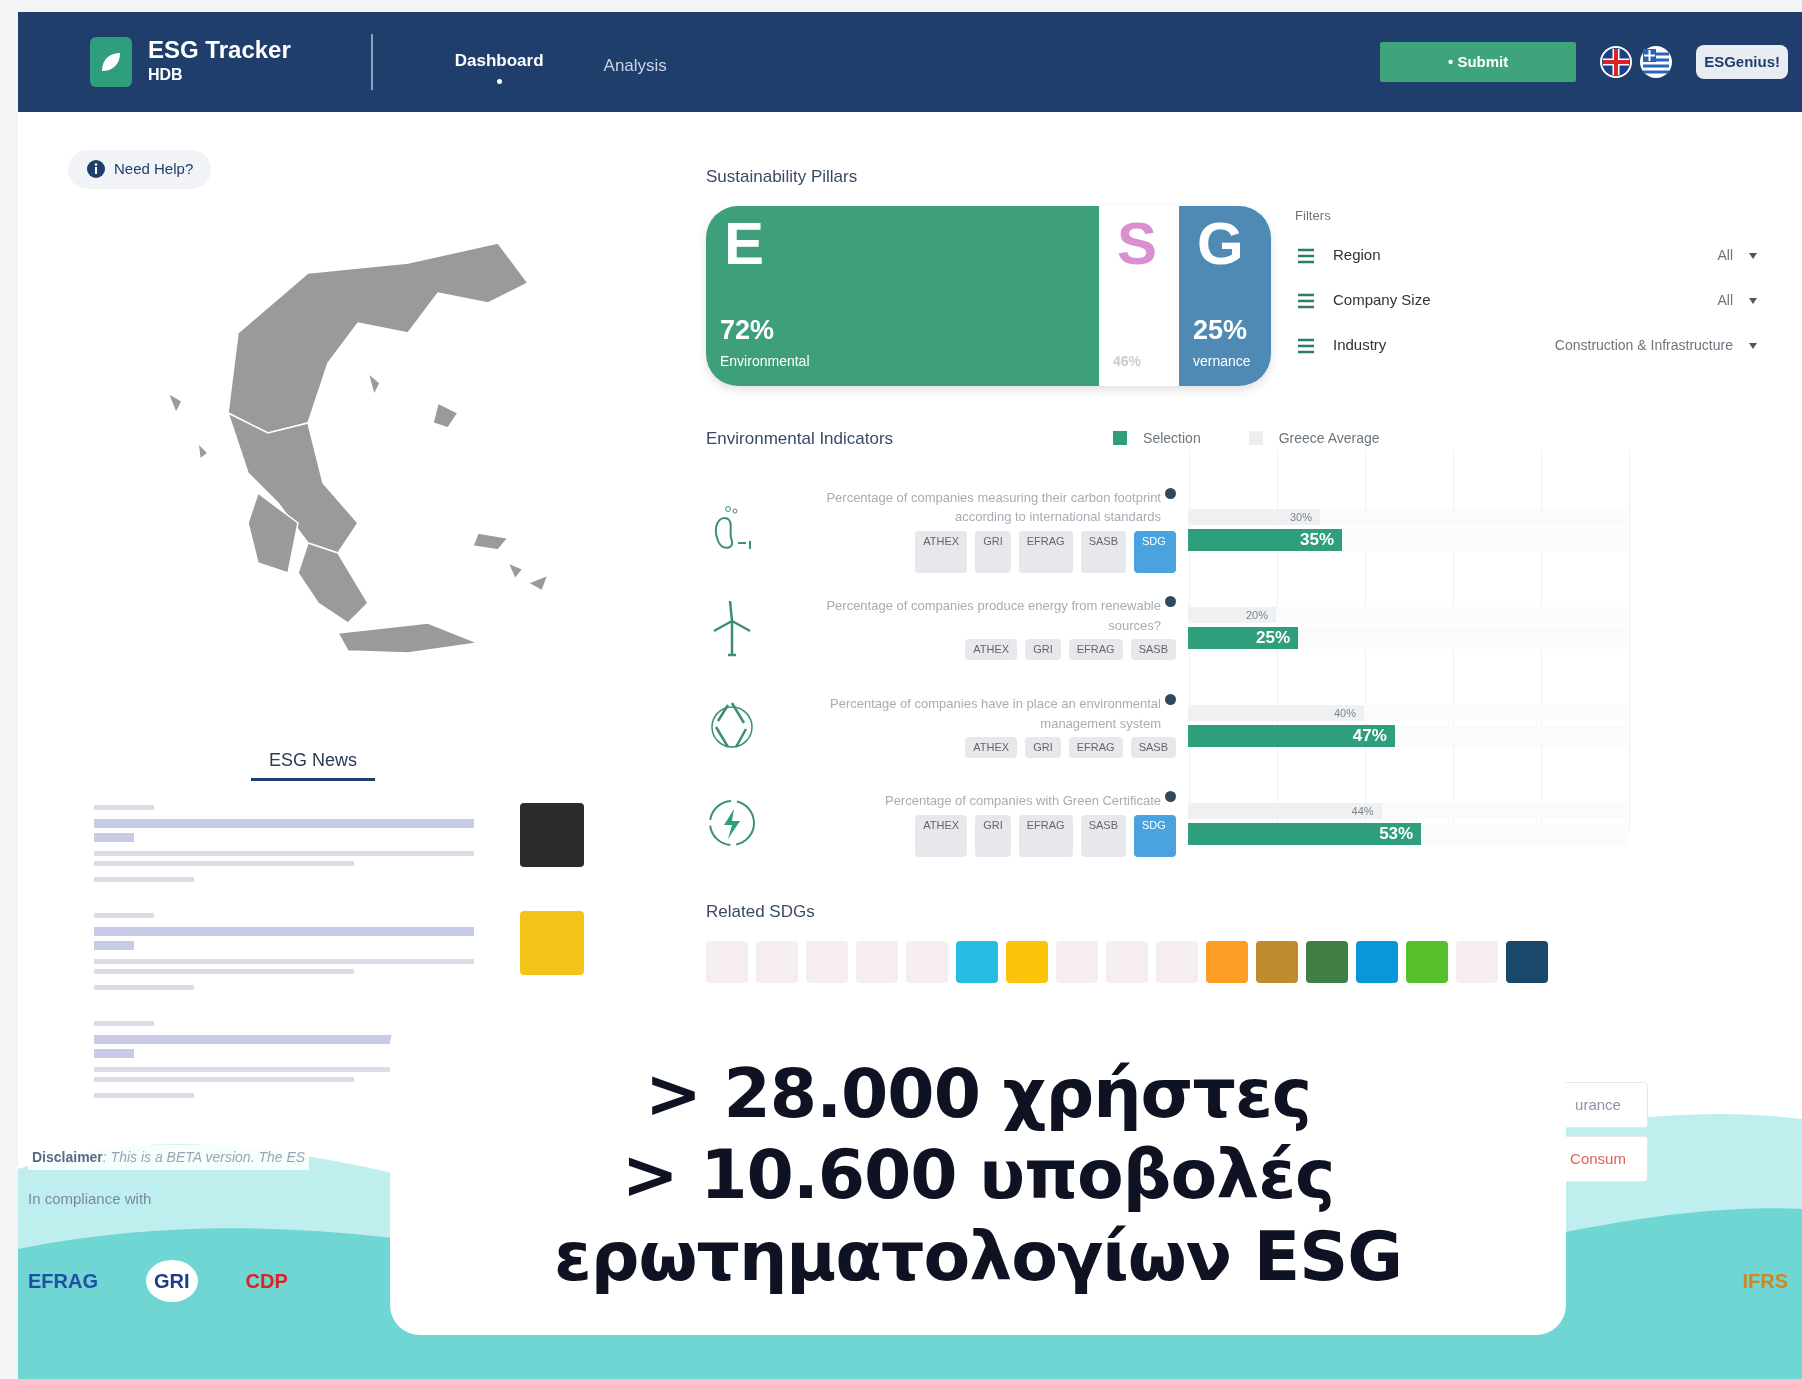 The width and height of the screenshot is (1802, 1379). What do you see at coordinates (1382, 300) in the screenshot?
I see `filter-label: Company Size` at bounding box center [1382, 300].